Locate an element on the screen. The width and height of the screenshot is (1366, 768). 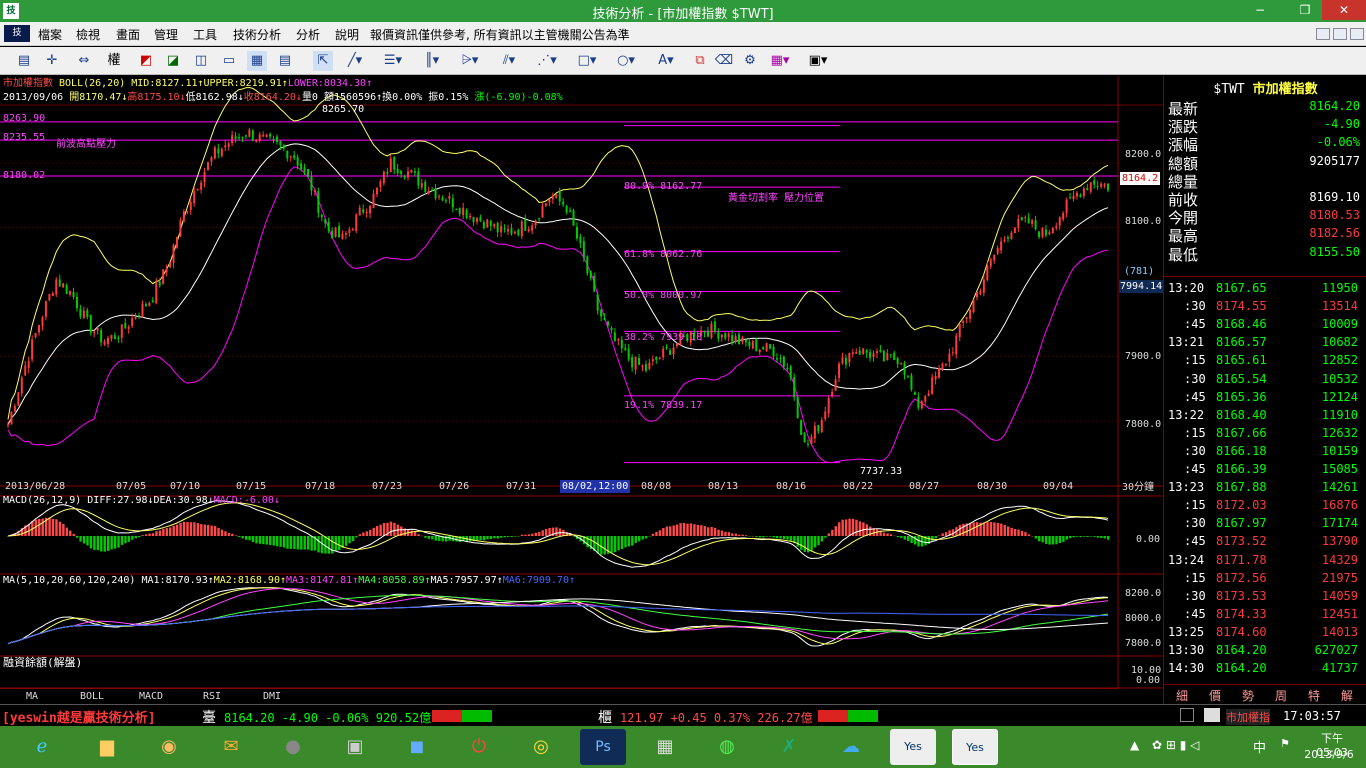
weight-icon: 權 is located at coordinates (114, 61).